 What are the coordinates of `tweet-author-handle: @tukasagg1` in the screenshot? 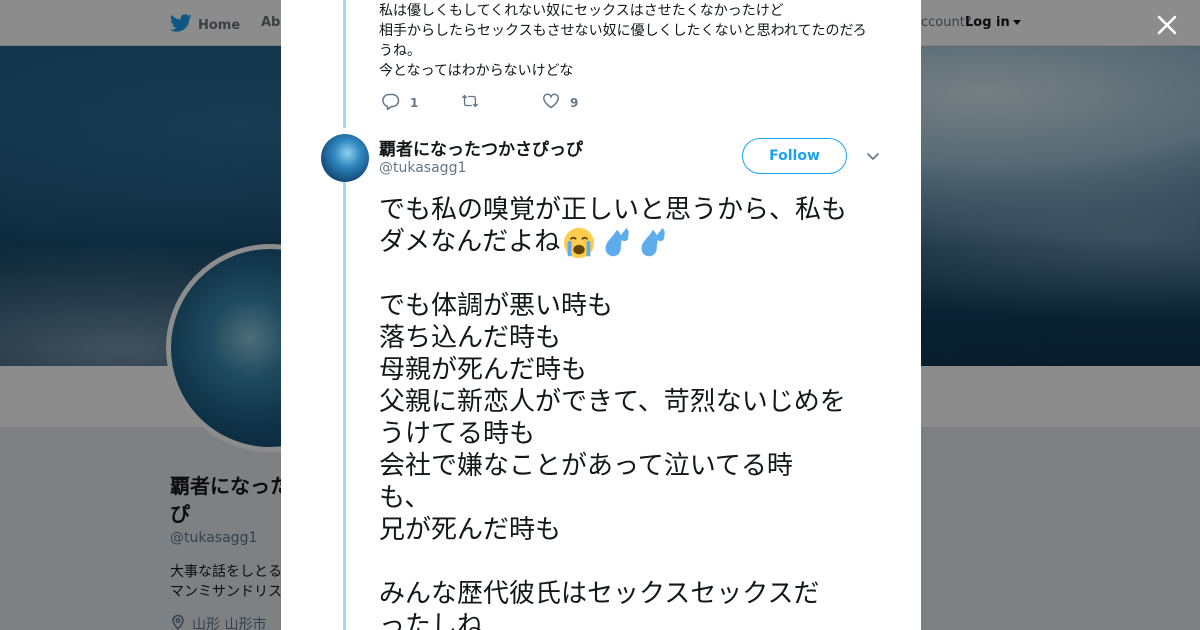 It's located at (422, 168).